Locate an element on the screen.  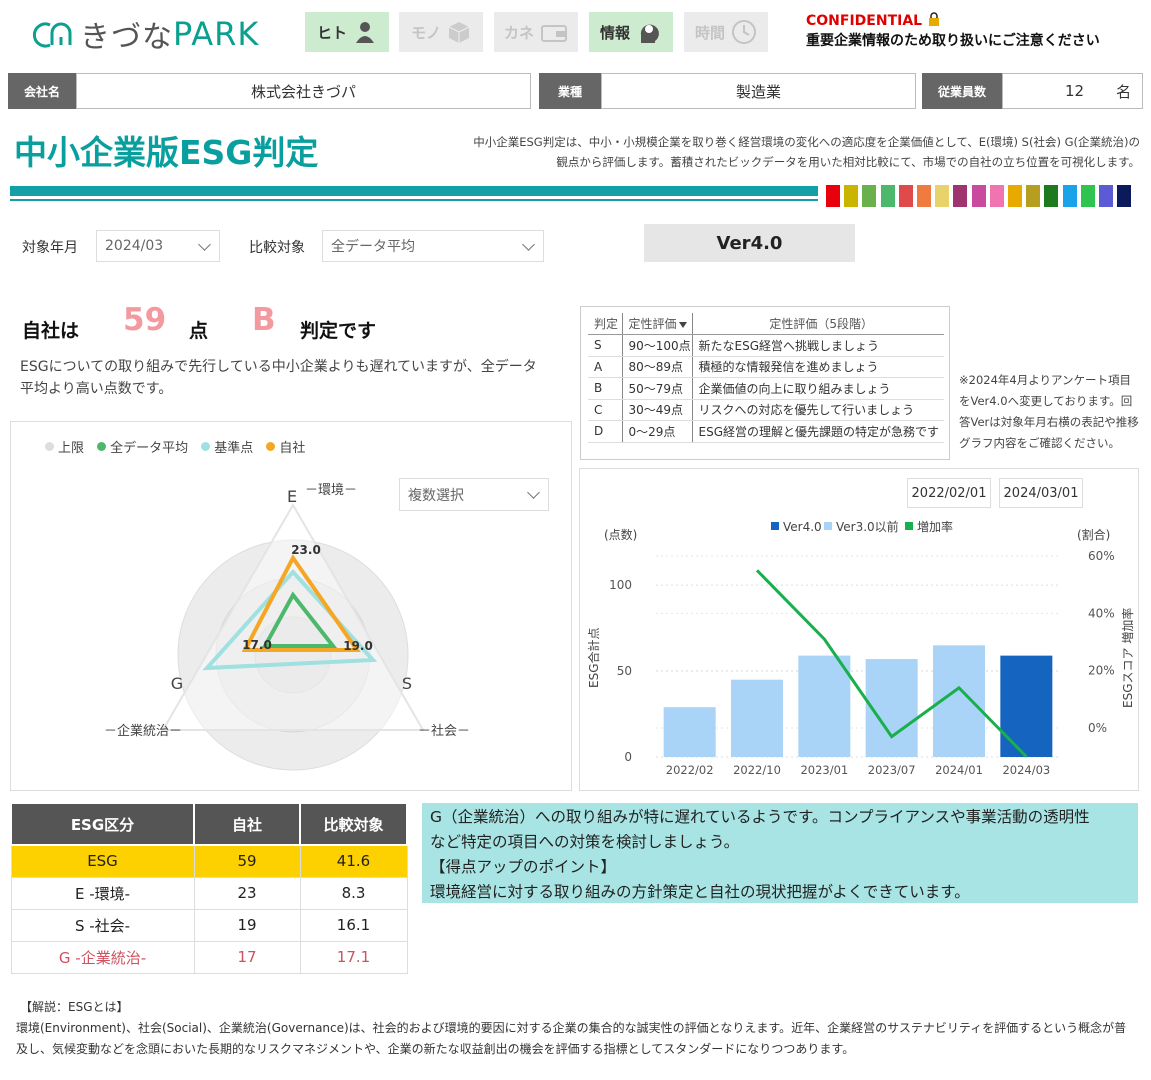
grade-row: B 50〜79点 企業価値の向上に取り組みましょう is located at coordinates (766, 388).